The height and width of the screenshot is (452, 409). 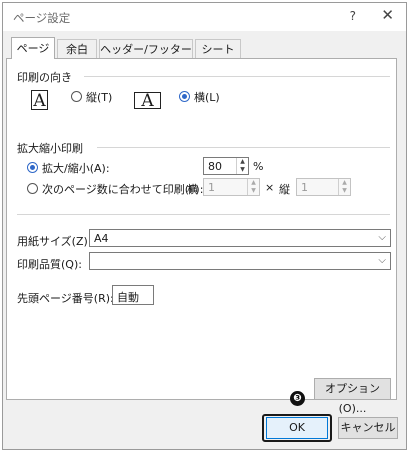 I want to click on zoom-unit: %, so click(x=258, y=166).